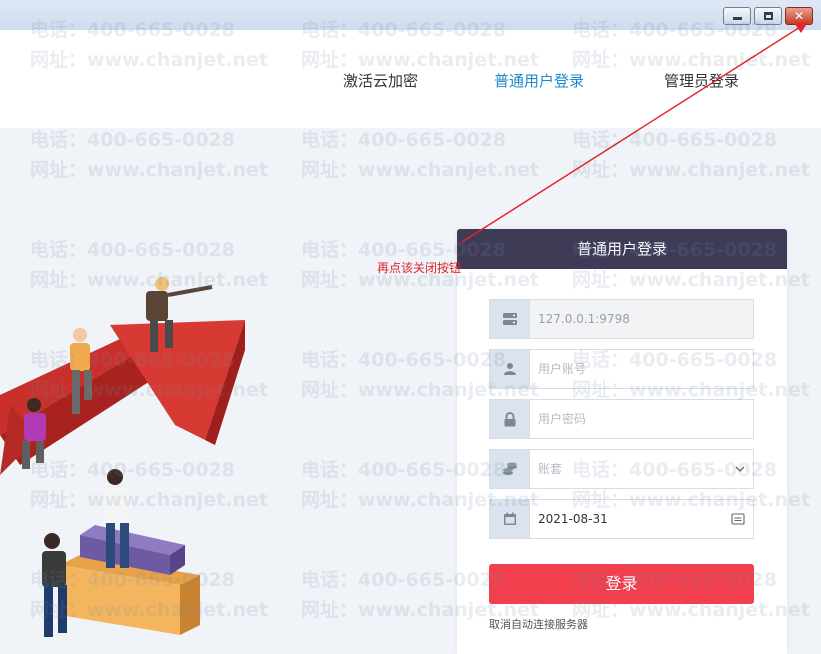 This screenshot has height=654, width=821. What do you see at coordinates (380, 80) in the screenshot?
I see `nav-activate-cloud: 激活云加密` at bounding box center [380, 80].